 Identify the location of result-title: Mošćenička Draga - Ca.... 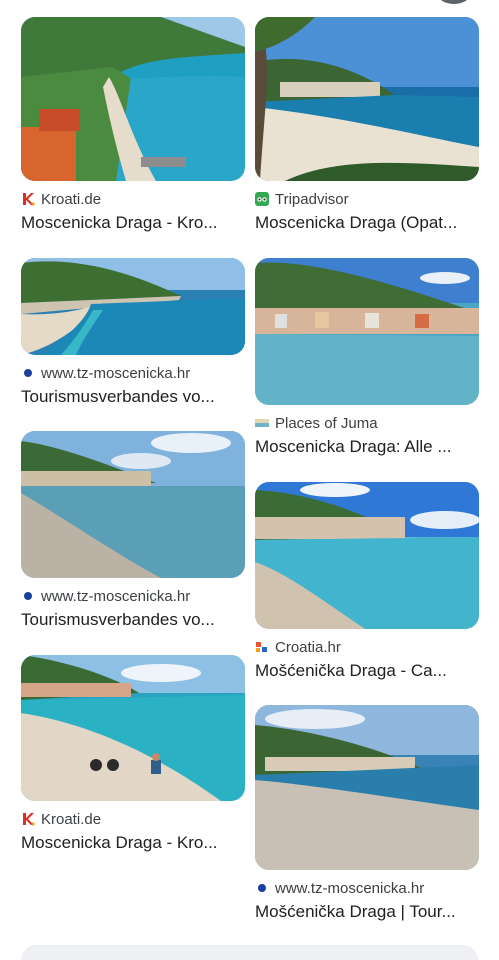
(367, 671).